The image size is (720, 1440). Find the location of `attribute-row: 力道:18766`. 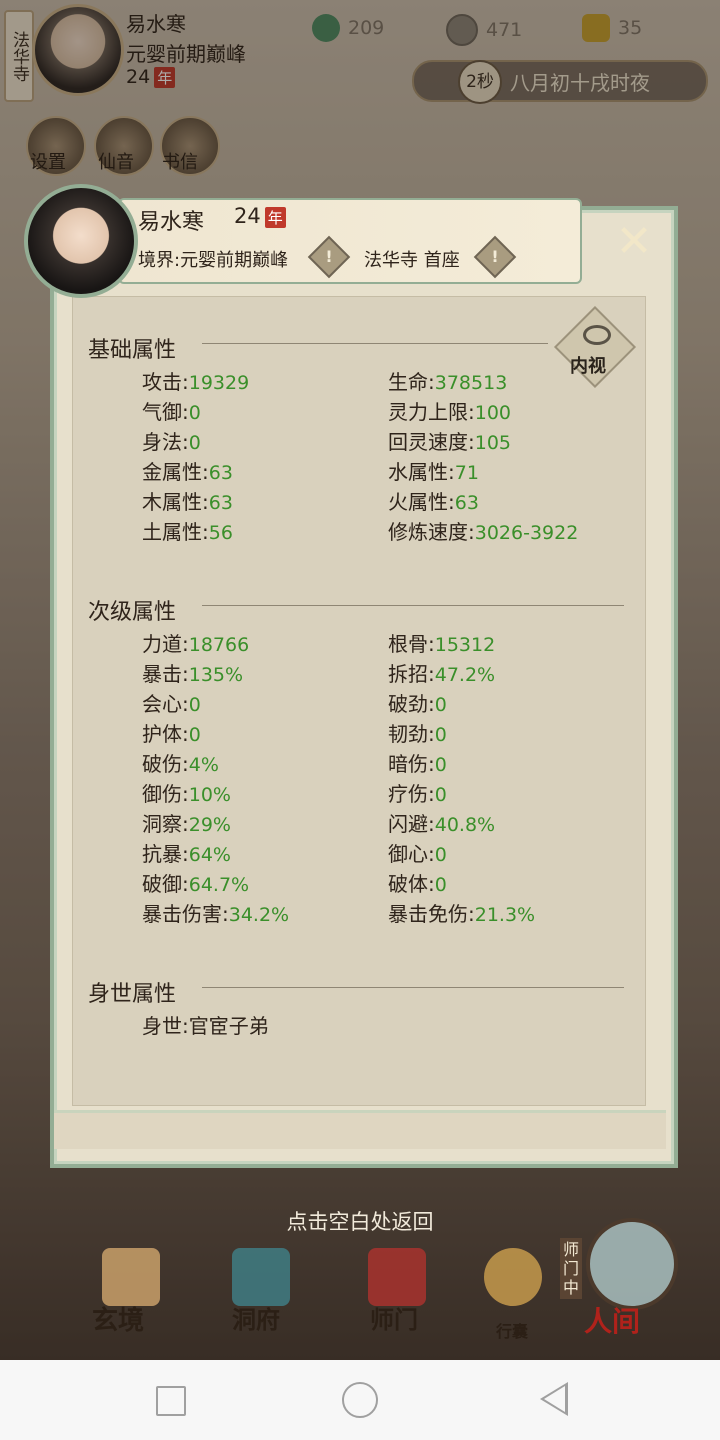

attribute-row: 力道:18766 is located at coordinates (195, 642).